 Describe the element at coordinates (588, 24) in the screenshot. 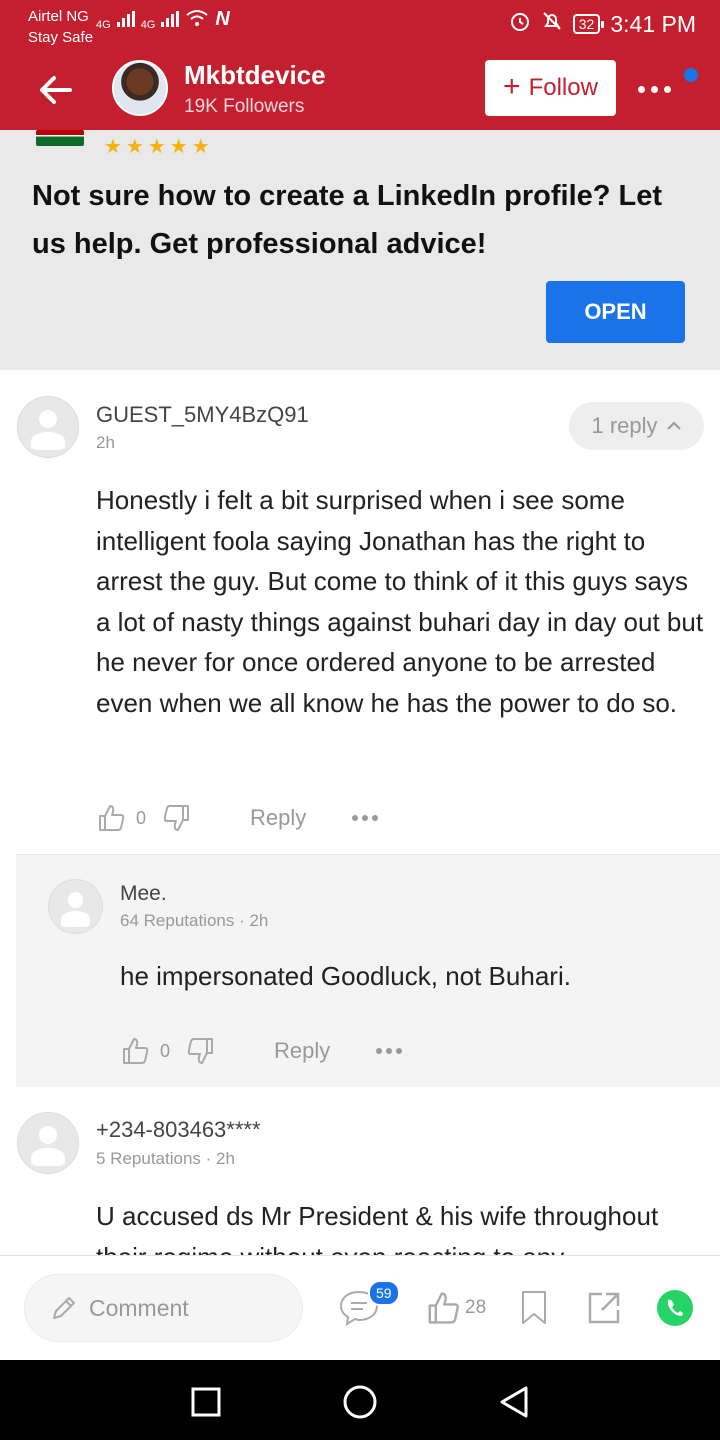

I see `battery-indicator: 32` at that location.